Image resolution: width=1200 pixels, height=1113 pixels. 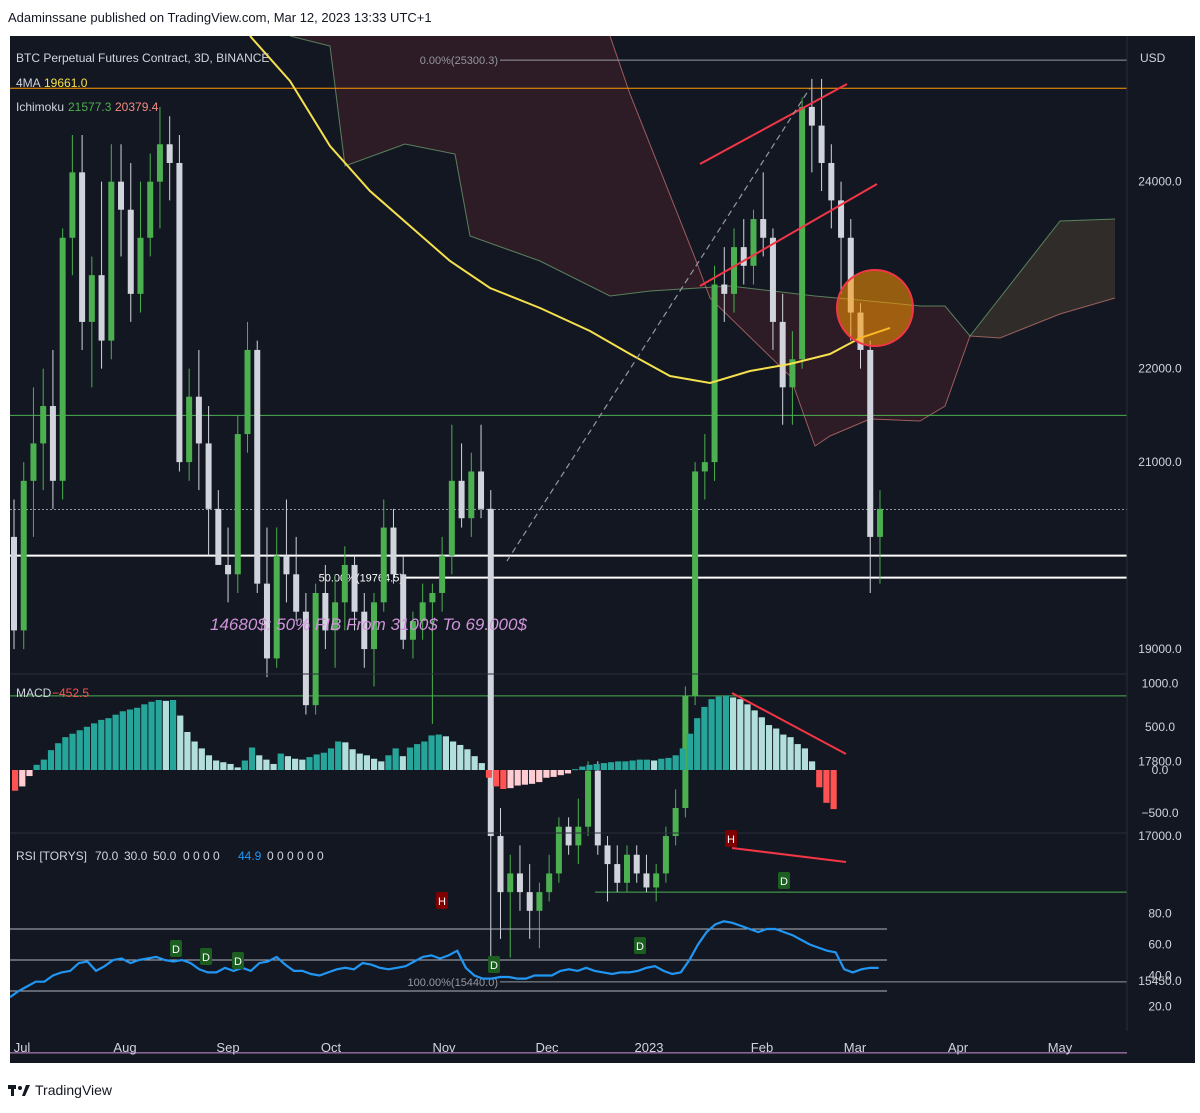 I want to click on time-axis-tick: Apr, so click(x=958, y=1047).